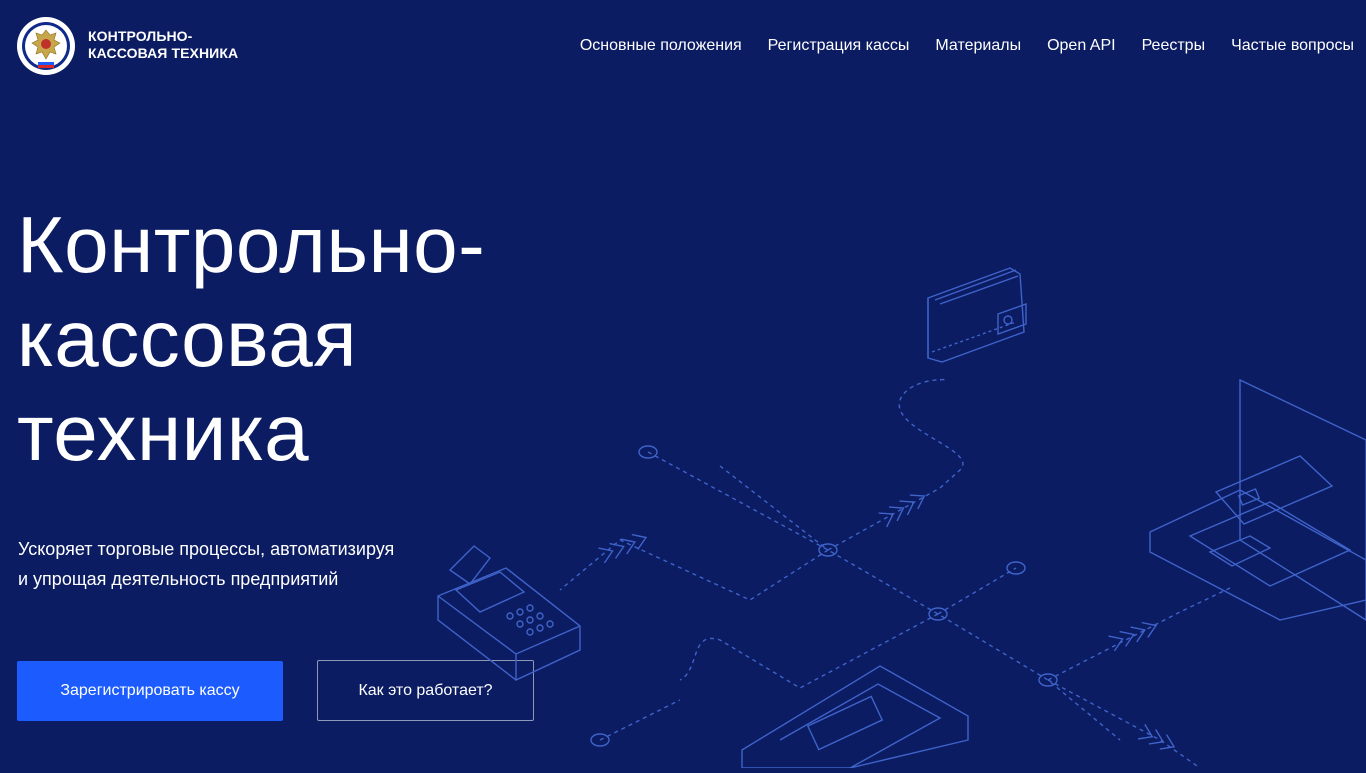  I want to click on wallet-icon, so click(977, 315).